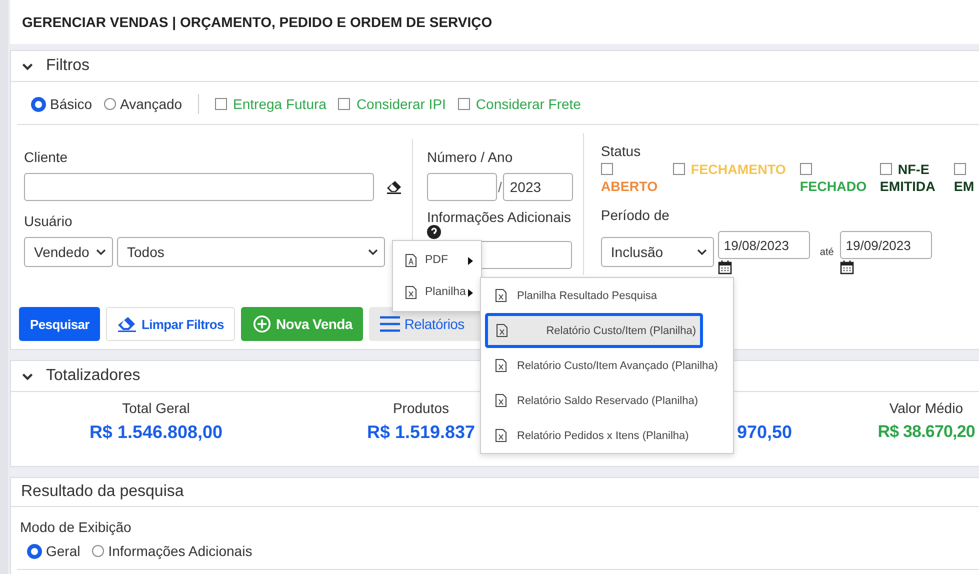 This screenshot has width=979, height=574. Describe the element at coordinates (59, 324) in the screenshot. I see `search-button: Pesquisar` at that location.